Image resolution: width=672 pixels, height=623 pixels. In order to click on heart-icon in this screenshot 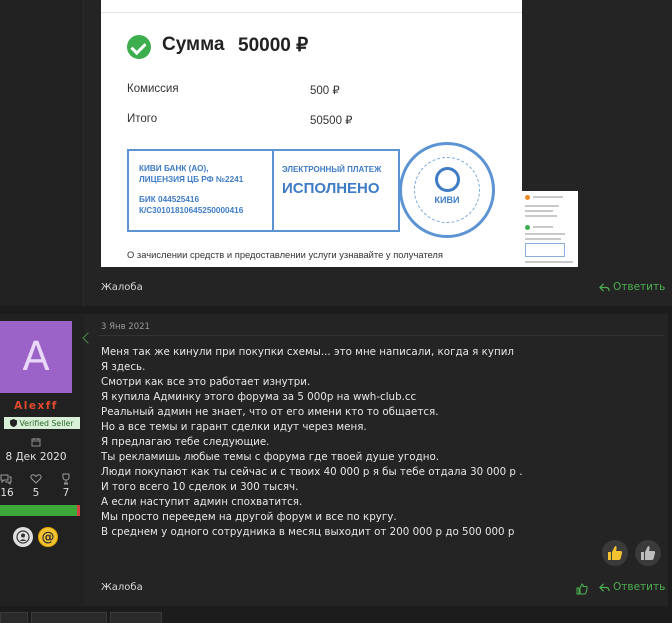, I will do `click(36, 479)`.